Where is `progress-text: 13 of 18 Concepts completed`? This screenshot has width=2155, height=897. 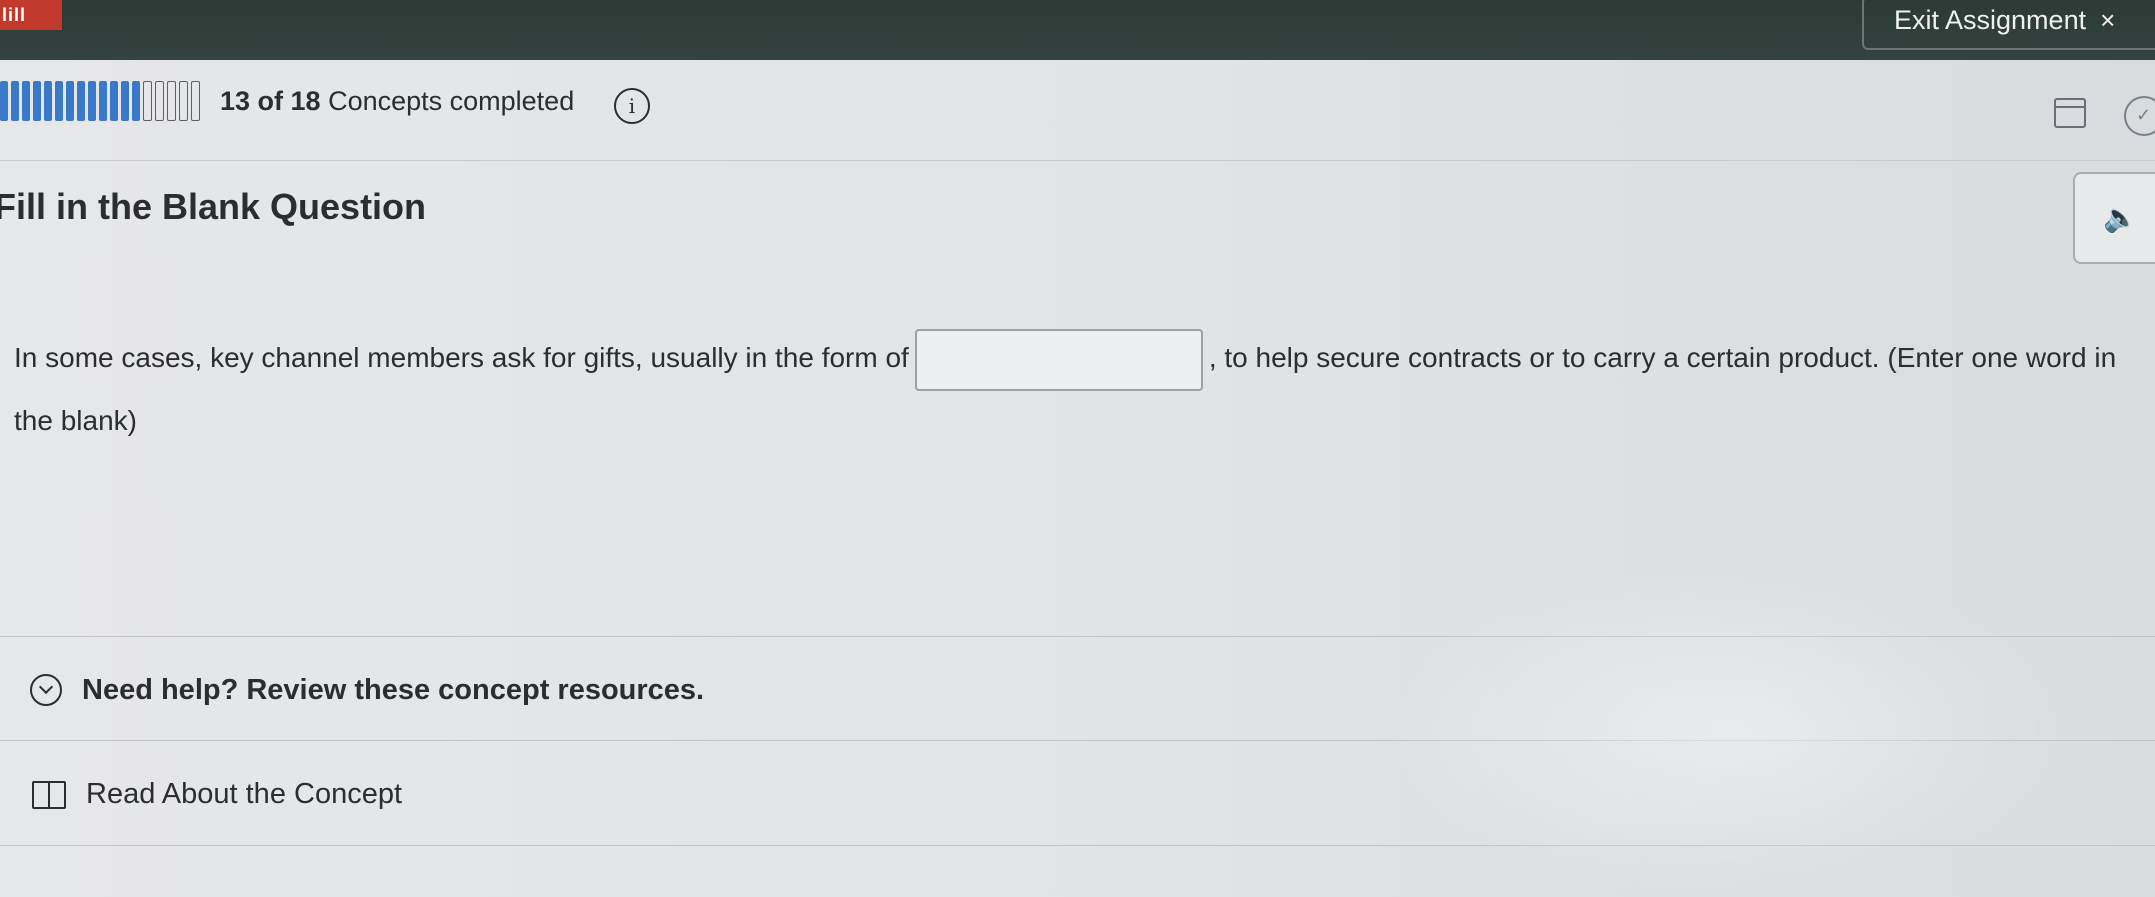 progress-text: 13 of 18 Concepts completed is located at coordinates (397, 101).